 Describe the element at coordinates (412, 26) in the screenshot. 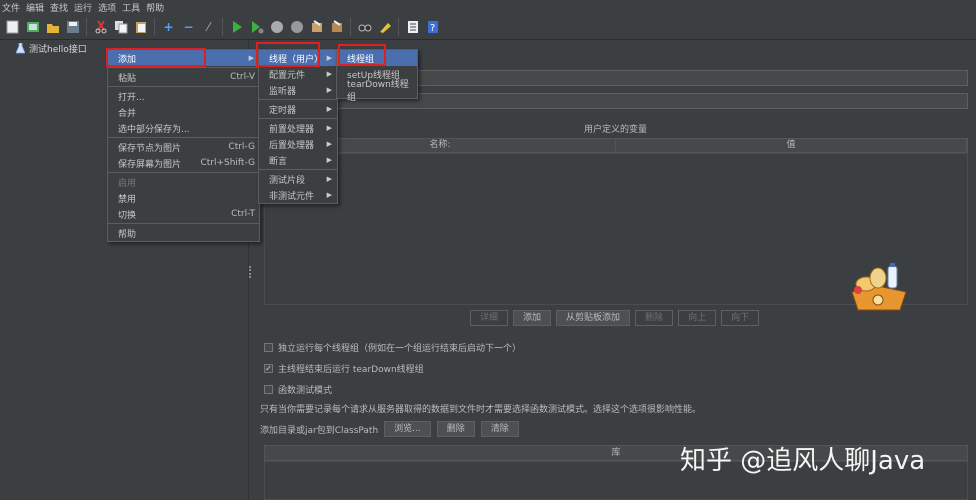

I see `function-helper-icon` at that location.